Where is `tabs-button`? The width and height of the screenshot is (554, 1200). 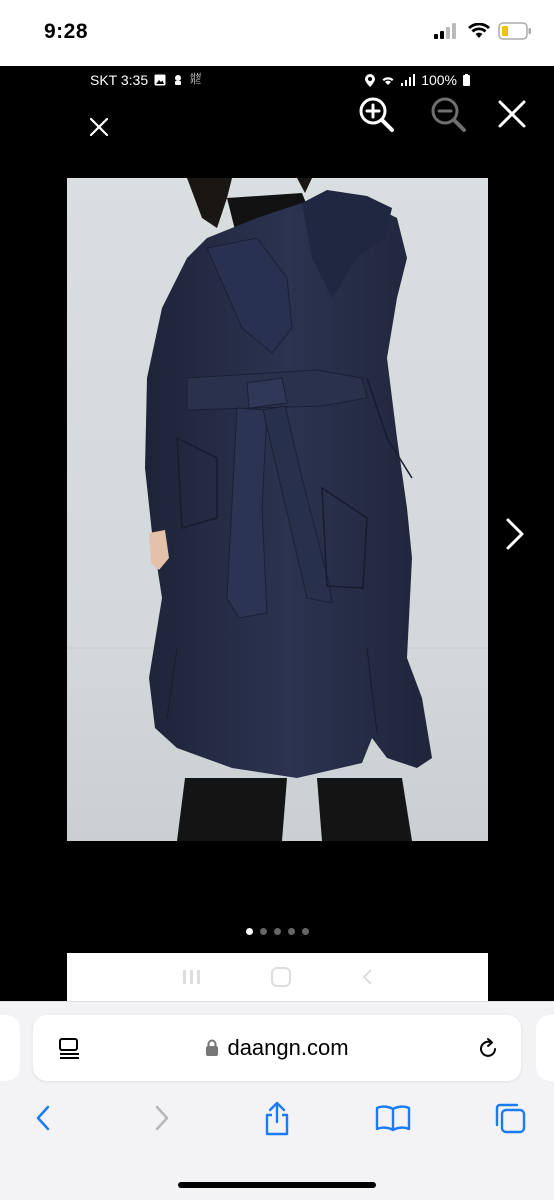 tabs-button is located at coordinates (510, 1118).